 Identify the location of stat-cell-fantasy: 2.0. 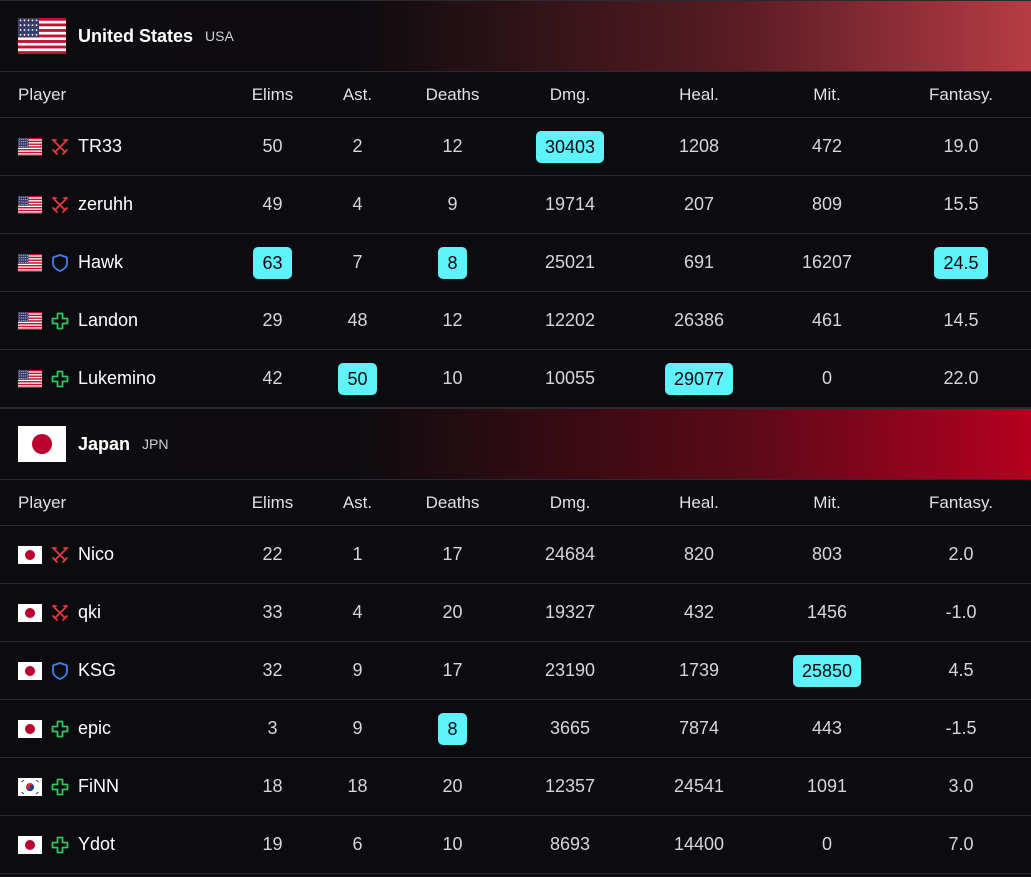
(961, 554).